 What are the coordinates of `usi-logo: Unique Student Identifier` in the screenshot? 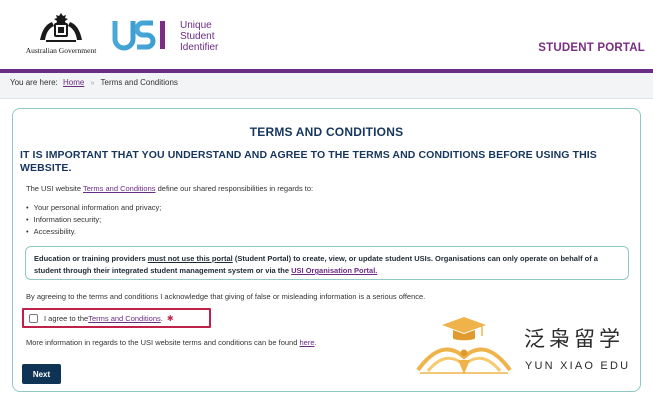 It's located at (165, 36).